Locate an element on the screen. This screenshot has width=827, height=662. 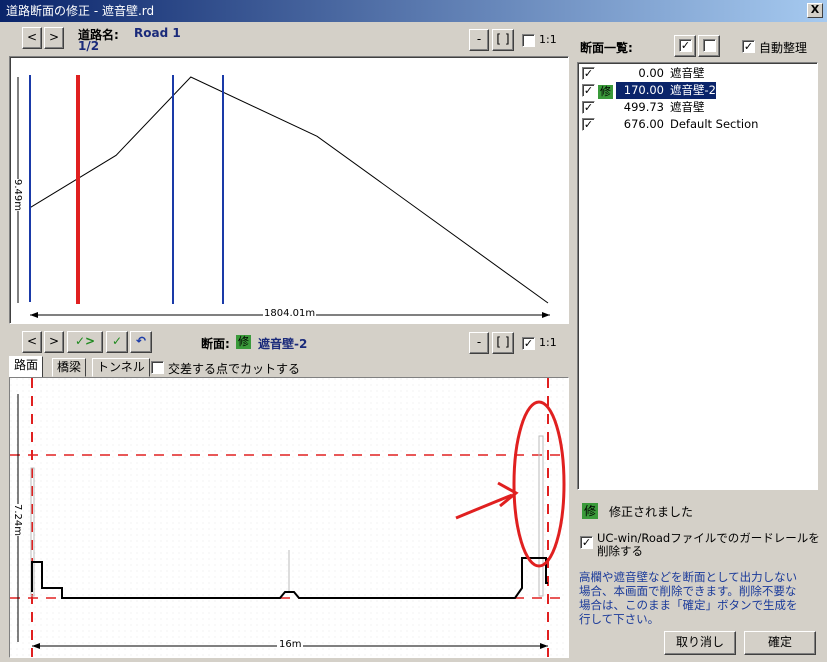
cut-at-intersection-checkbox is located at coordinates (157, 367).